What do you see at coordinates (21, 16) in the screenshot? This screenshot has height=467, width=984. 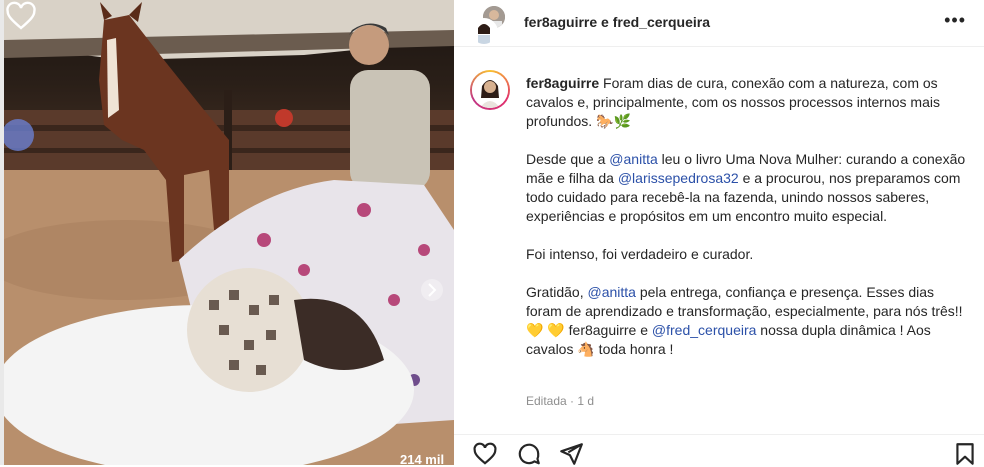 I see `heart-outline-icon` at bounding box center [21, 16].